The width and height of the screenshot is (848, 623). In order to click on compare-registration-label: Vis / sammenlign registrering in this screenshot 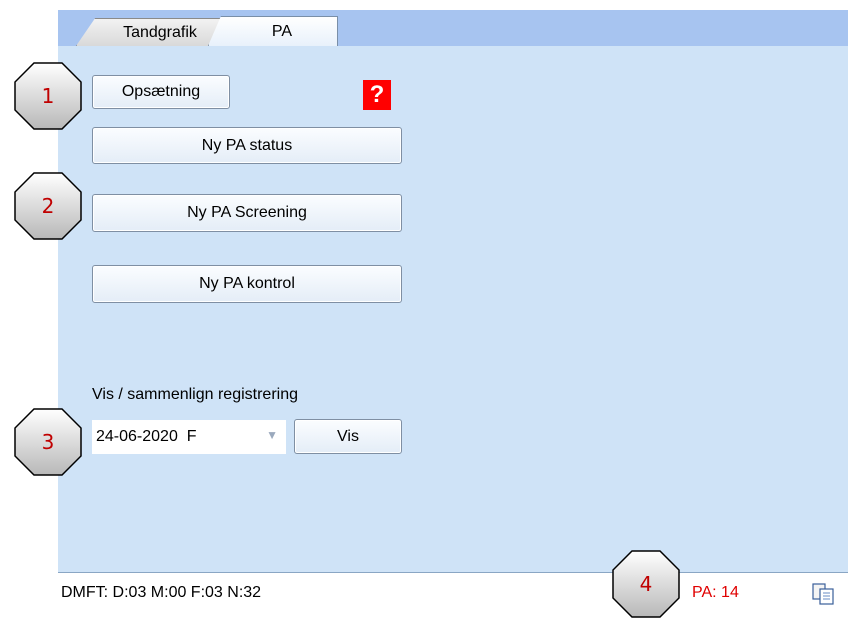, I will do `click(195, 394)`.